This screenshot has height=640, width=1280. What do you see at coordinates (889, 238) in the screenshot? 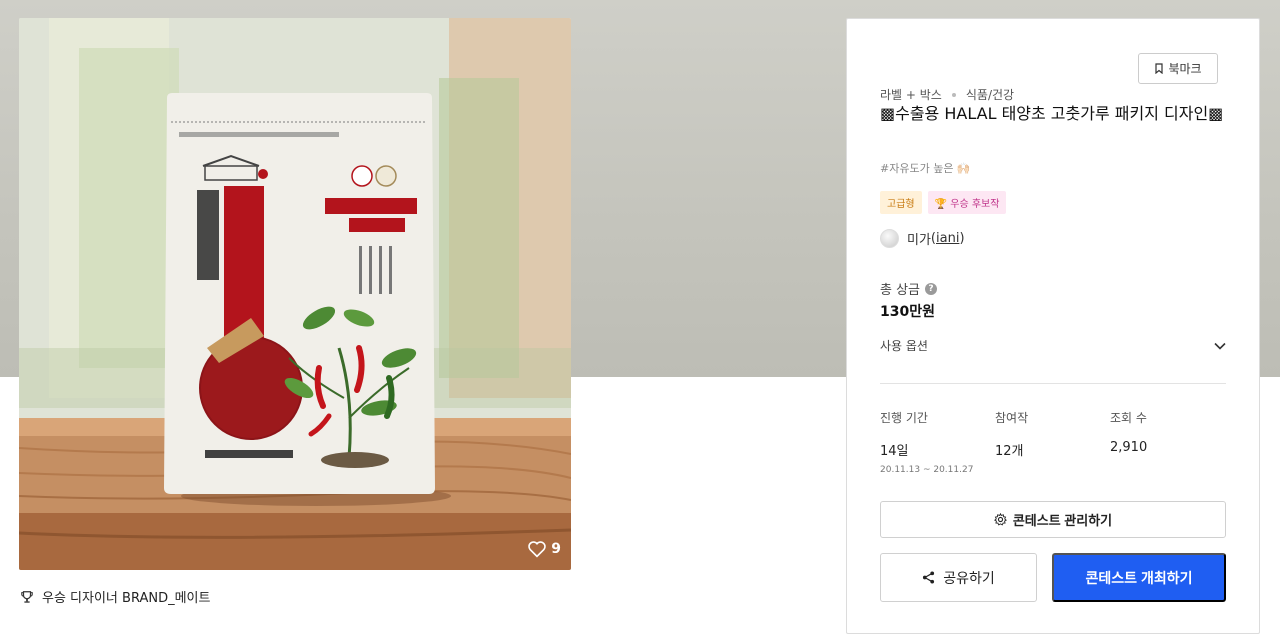
I see `avatar` at bounding box center [889, 238].